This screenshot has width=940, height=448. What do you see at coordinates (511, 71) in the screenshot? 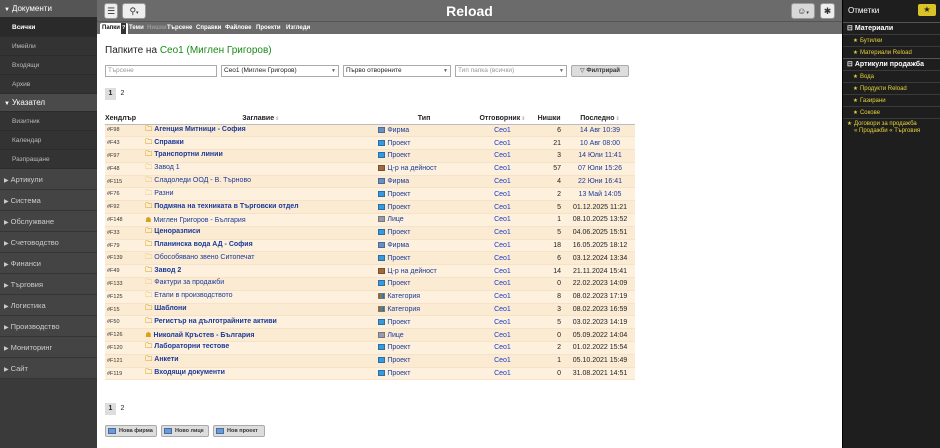
I see `folder-type-select: Тип папка (всички) ▼` at bounding box center [511, 71].